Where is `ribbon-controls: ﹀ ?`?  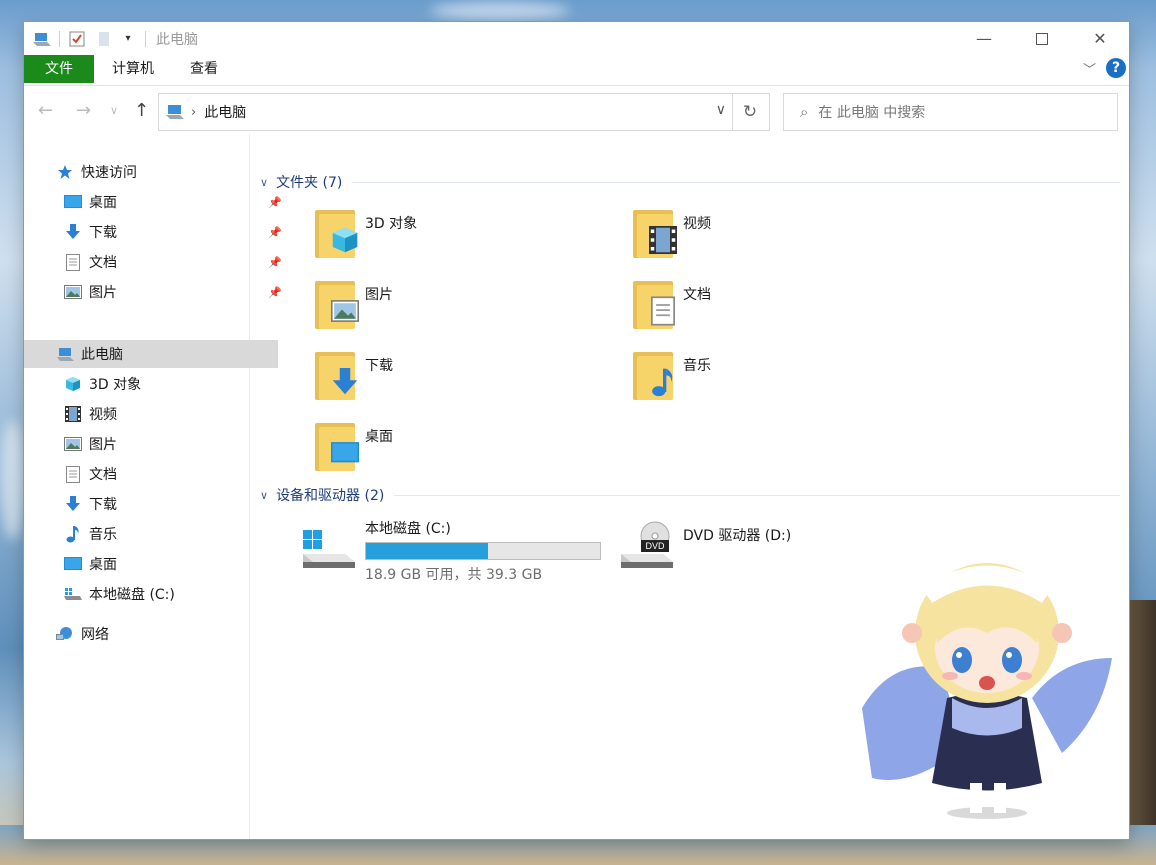 ribbon-controls: ﹀ ? is located at coordinates (1104, 68).